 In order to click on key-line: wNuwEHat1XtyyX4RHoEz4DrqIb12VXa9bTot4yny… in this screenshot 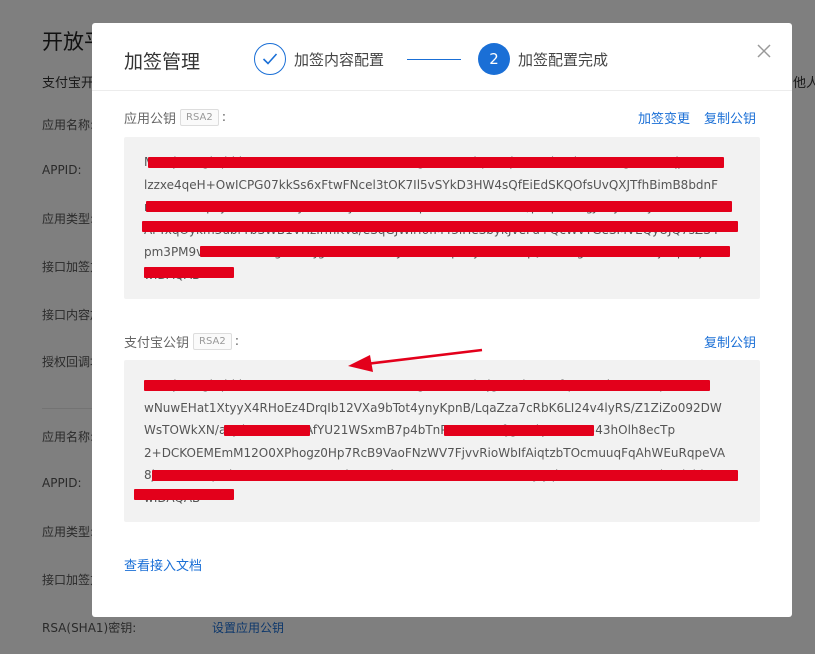, I will do `click(433, 407)`.